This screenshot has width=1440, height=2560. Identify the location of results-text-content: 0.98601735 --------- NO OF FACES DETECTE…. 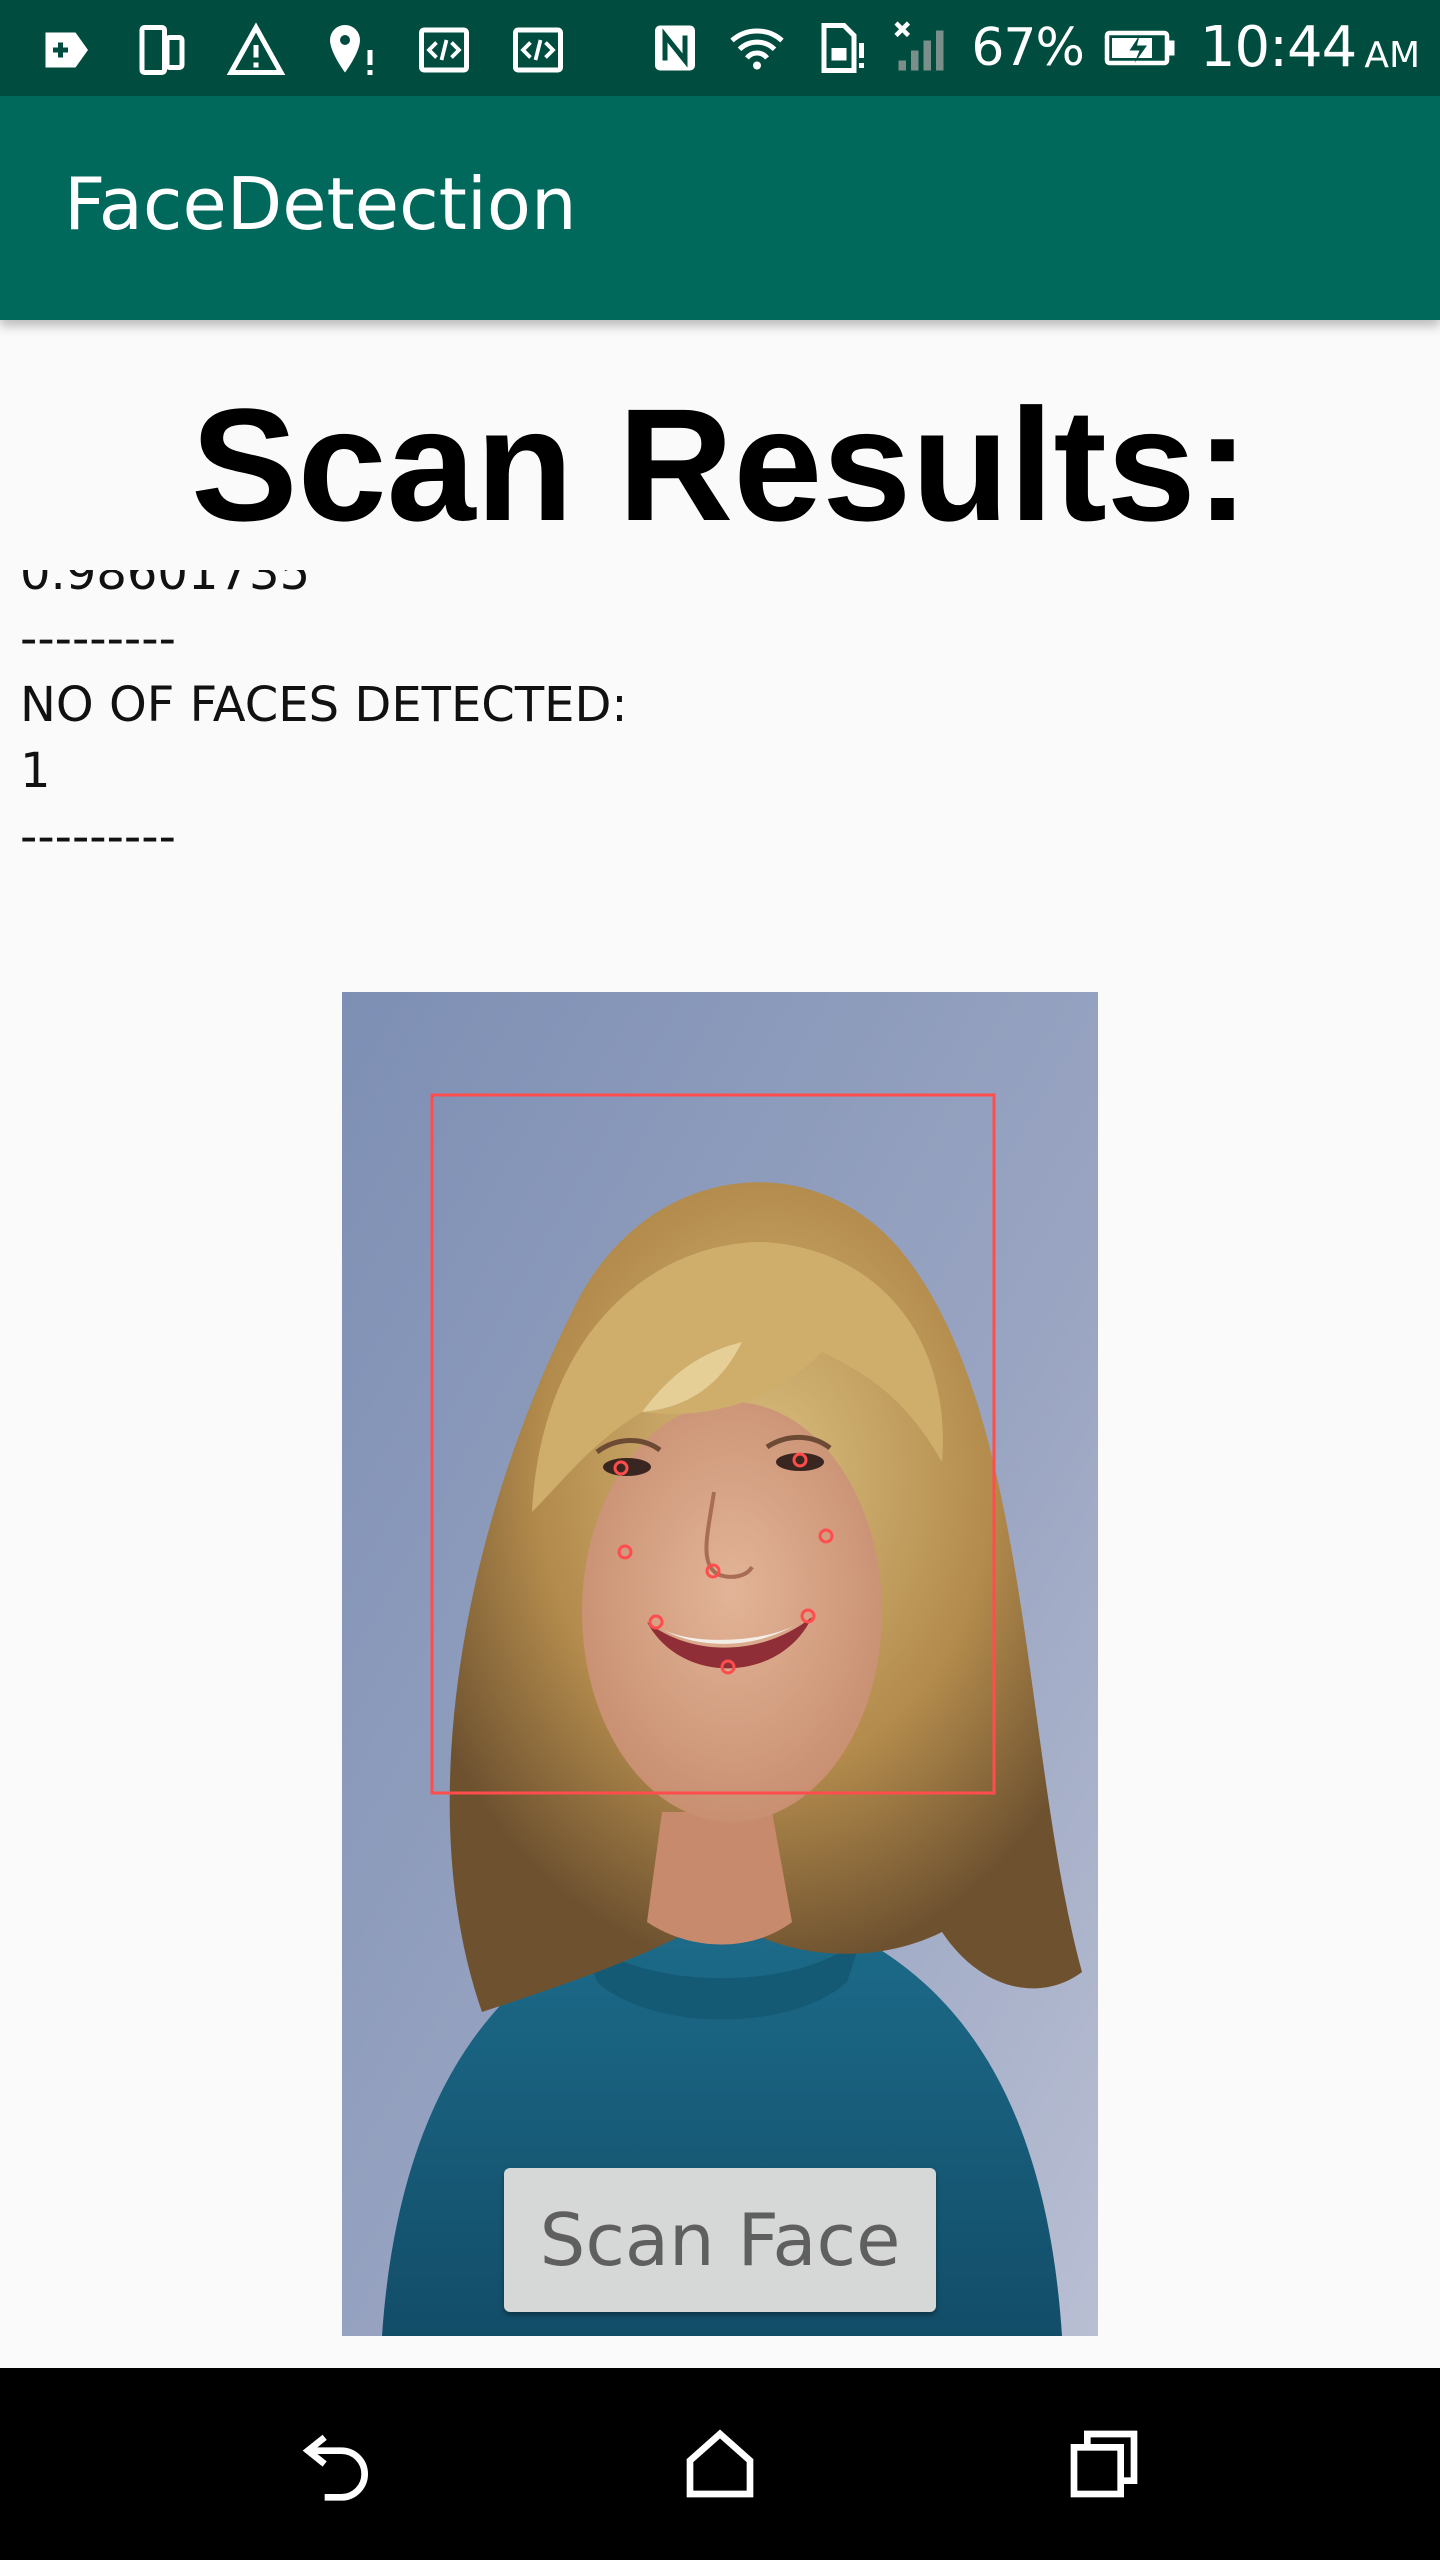
(720, 720).